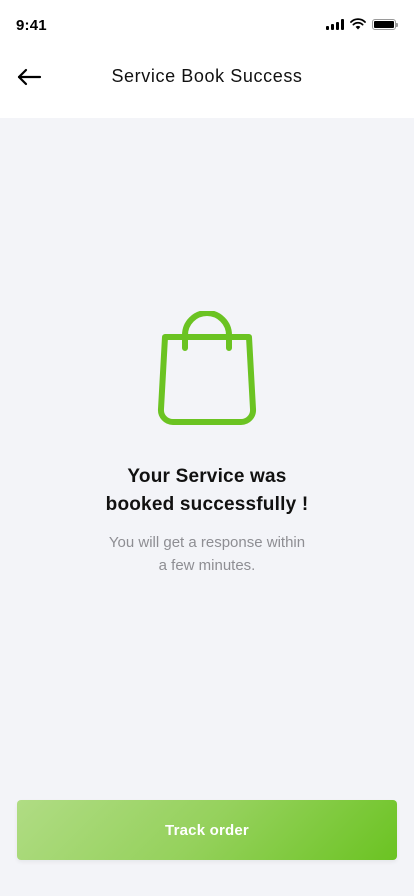 The width and height of the screenshot is (414, 896). I want to click on status-bar: 9:41, so click(207, 26).